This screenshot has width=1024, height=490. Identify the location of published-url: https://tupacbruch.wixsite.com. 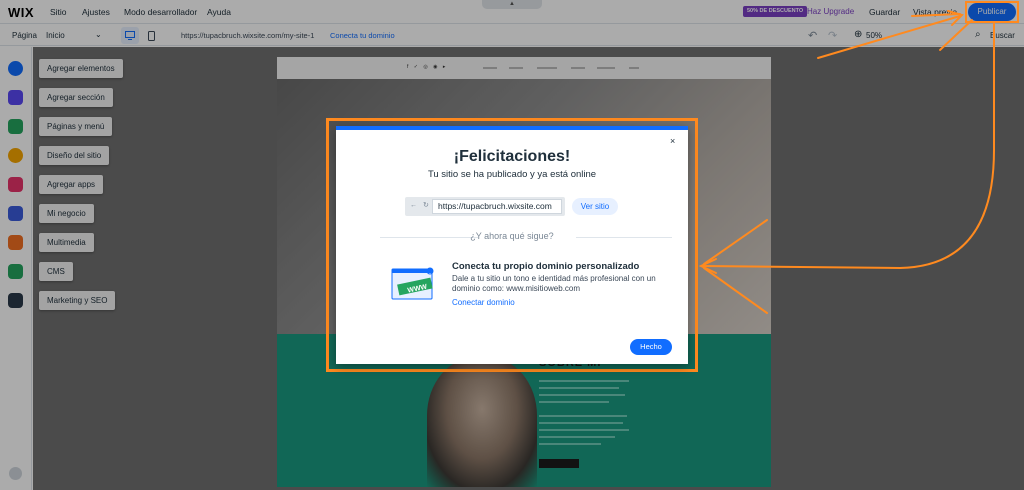
(497, 206).